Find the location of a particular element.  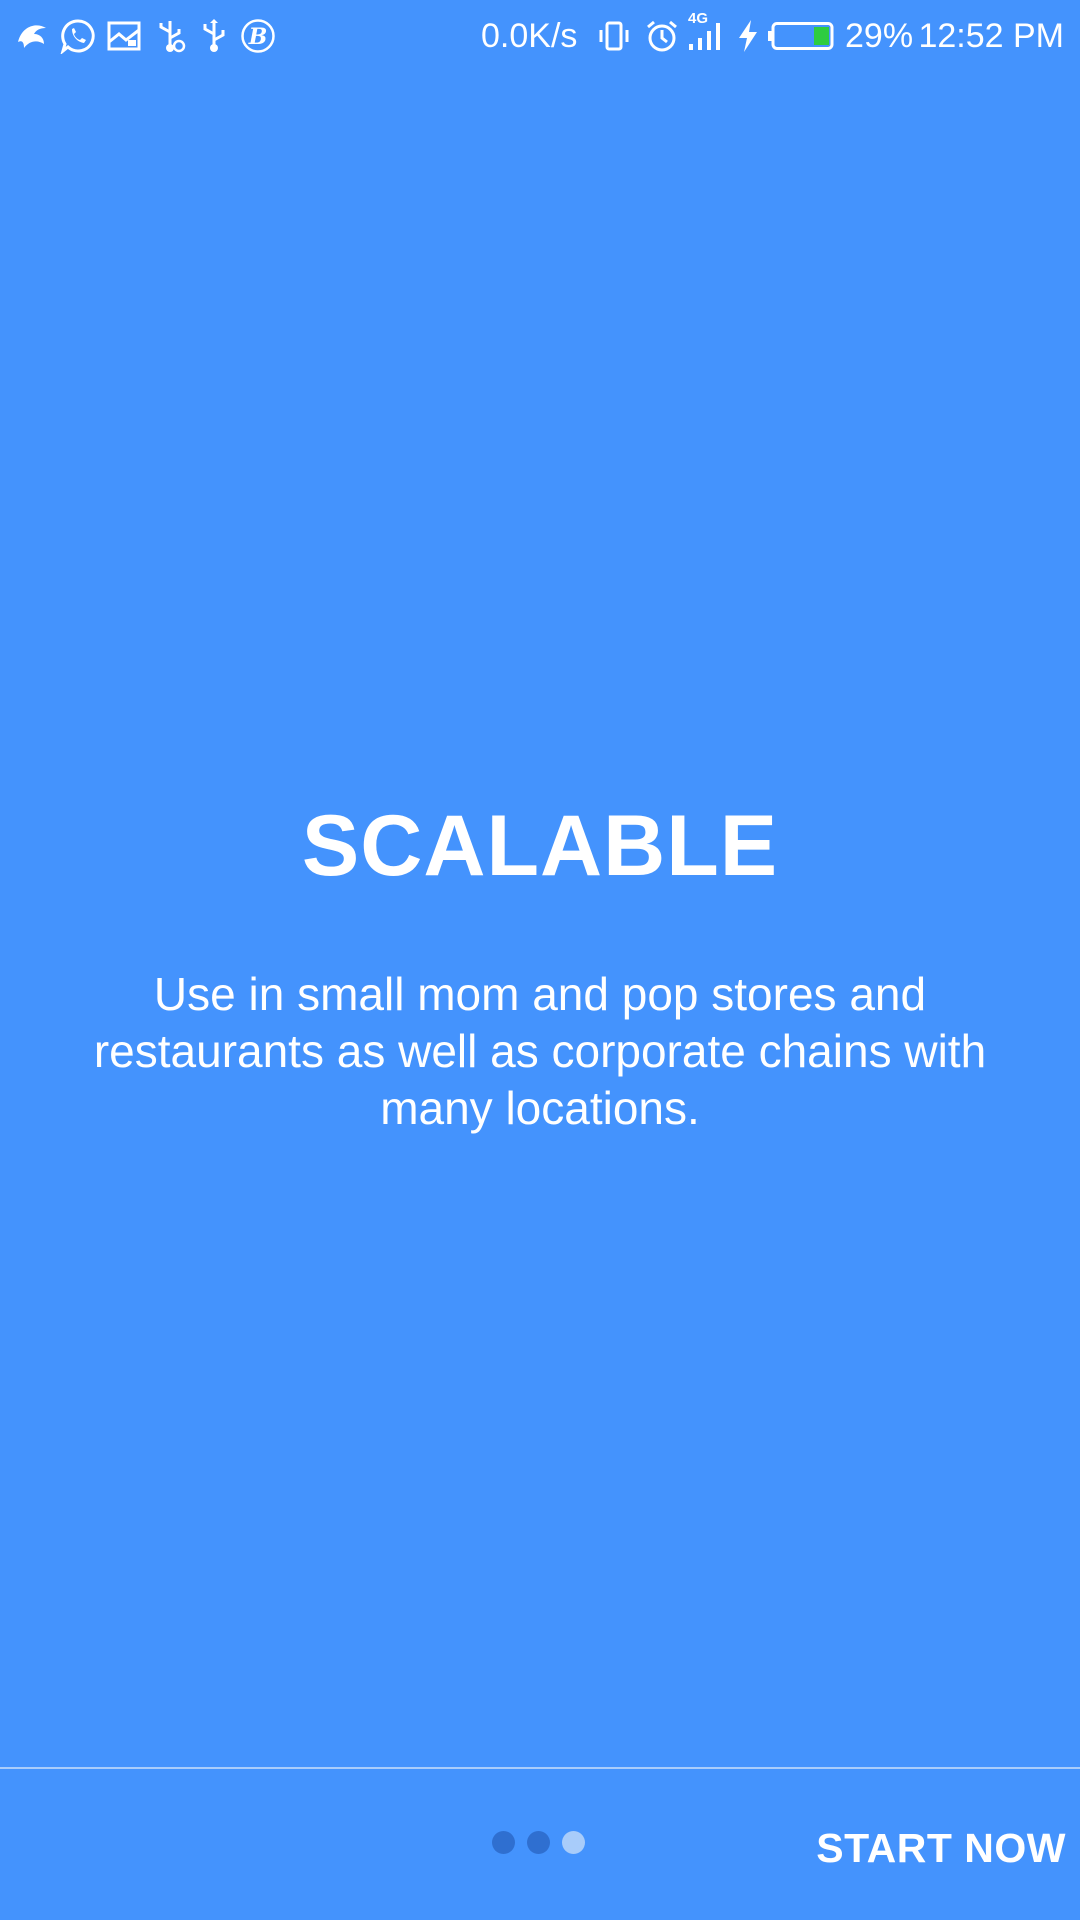

gallery-icon is located at coordinates (124, 36).